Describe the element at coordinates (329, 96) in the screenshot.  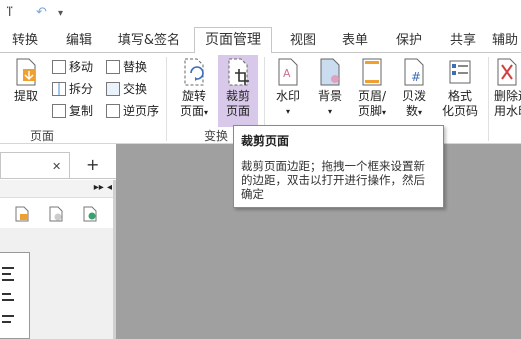
I see `background-label: 背景` at that location.